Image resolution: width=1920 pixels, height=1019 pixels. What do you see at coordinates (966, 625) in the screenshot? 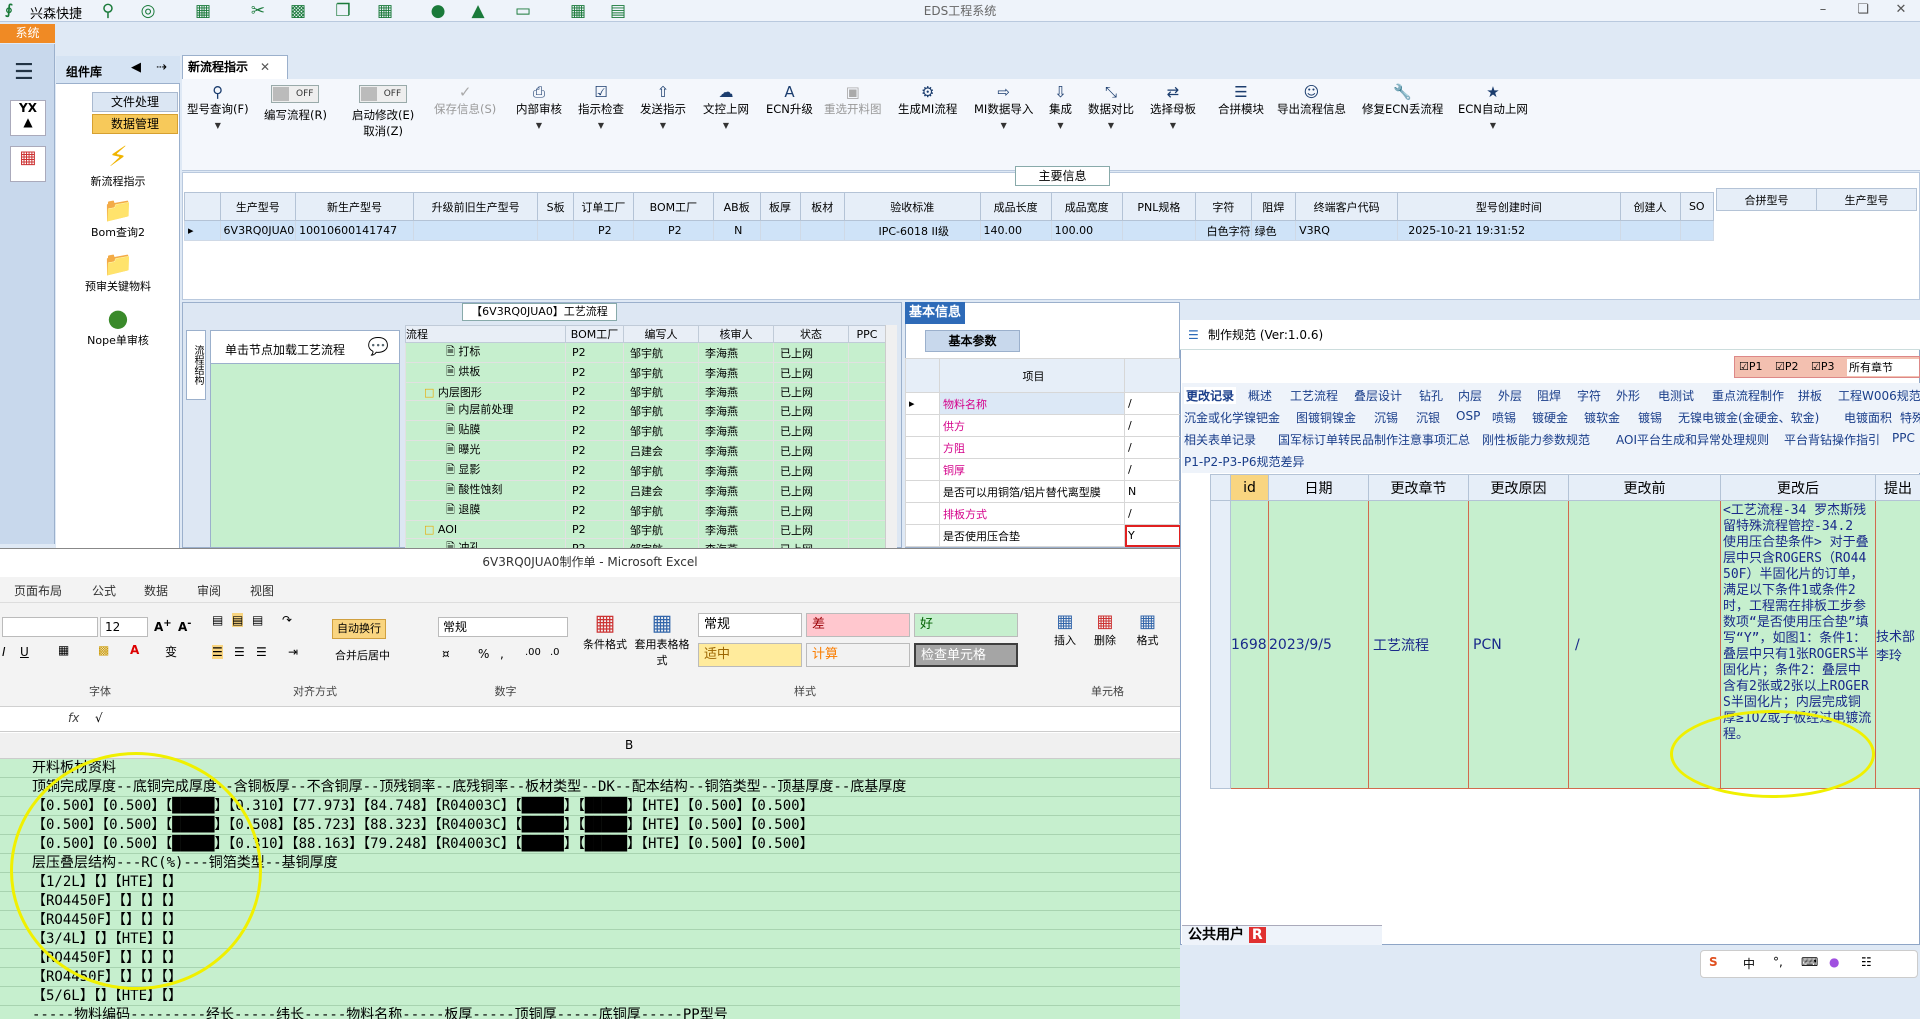
I see `style-good: 好` at bounding box center [966, 625].